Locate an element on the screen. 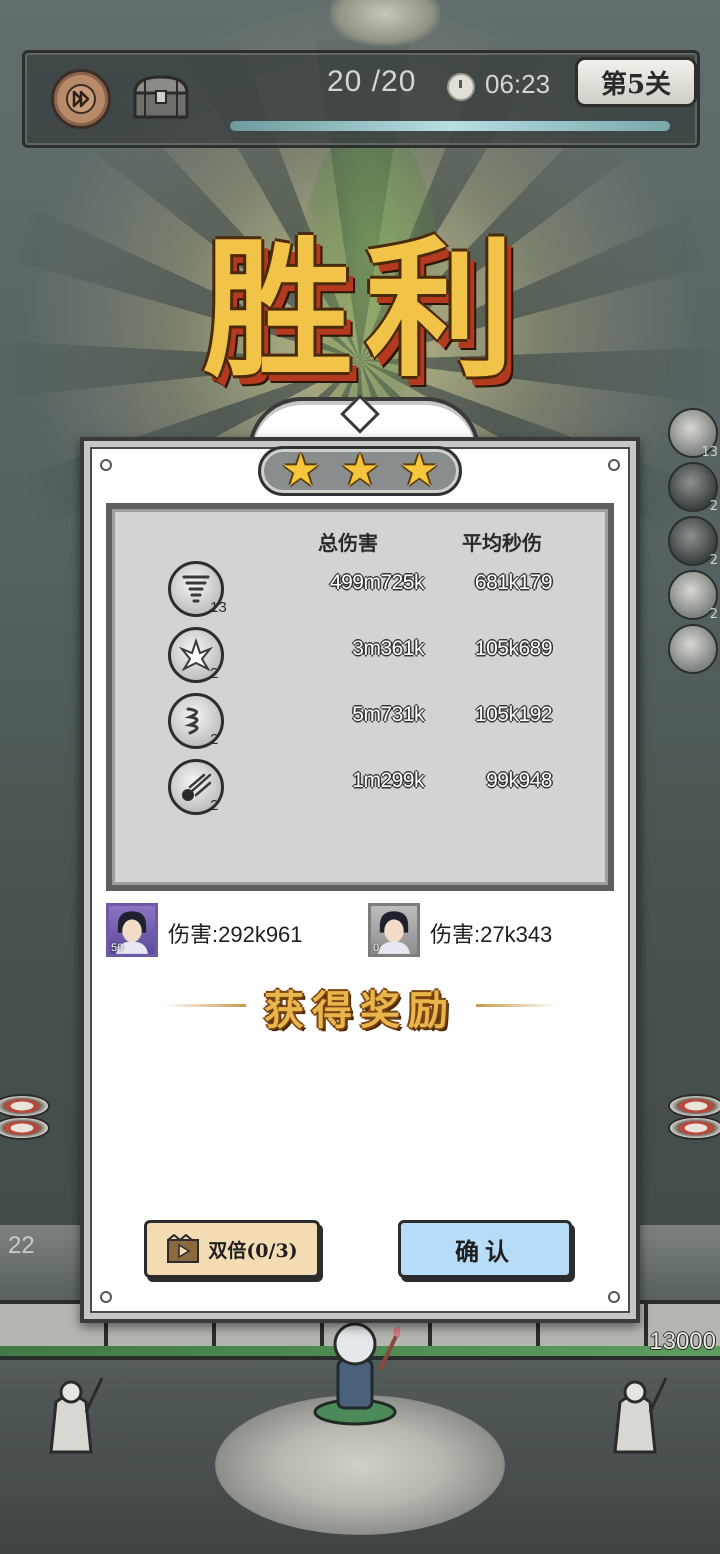 Image resolution: width=720 pixels, height=1554 pixels. hero-damage-value: 伤害:292k961 is located at coordinates (235, 934).